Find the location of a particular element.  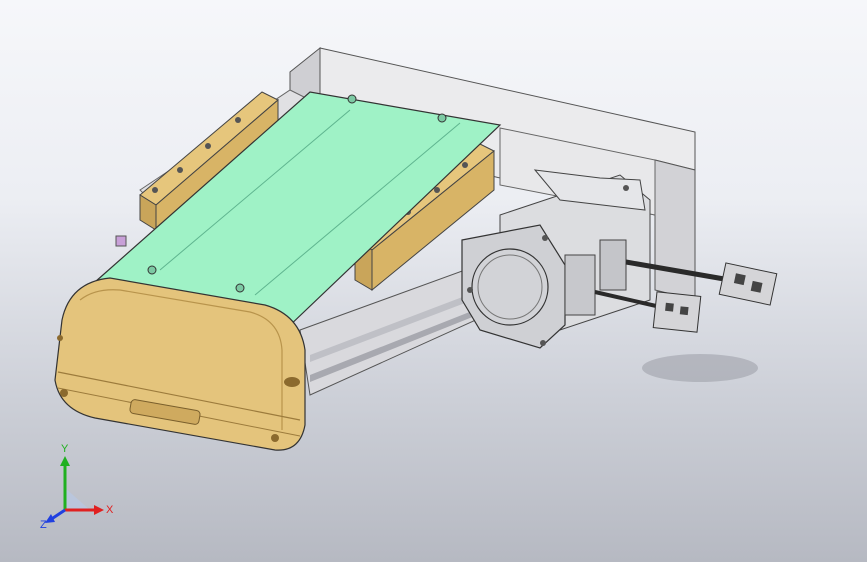

z-axis-label: Z is located at coordinates (43, 524).